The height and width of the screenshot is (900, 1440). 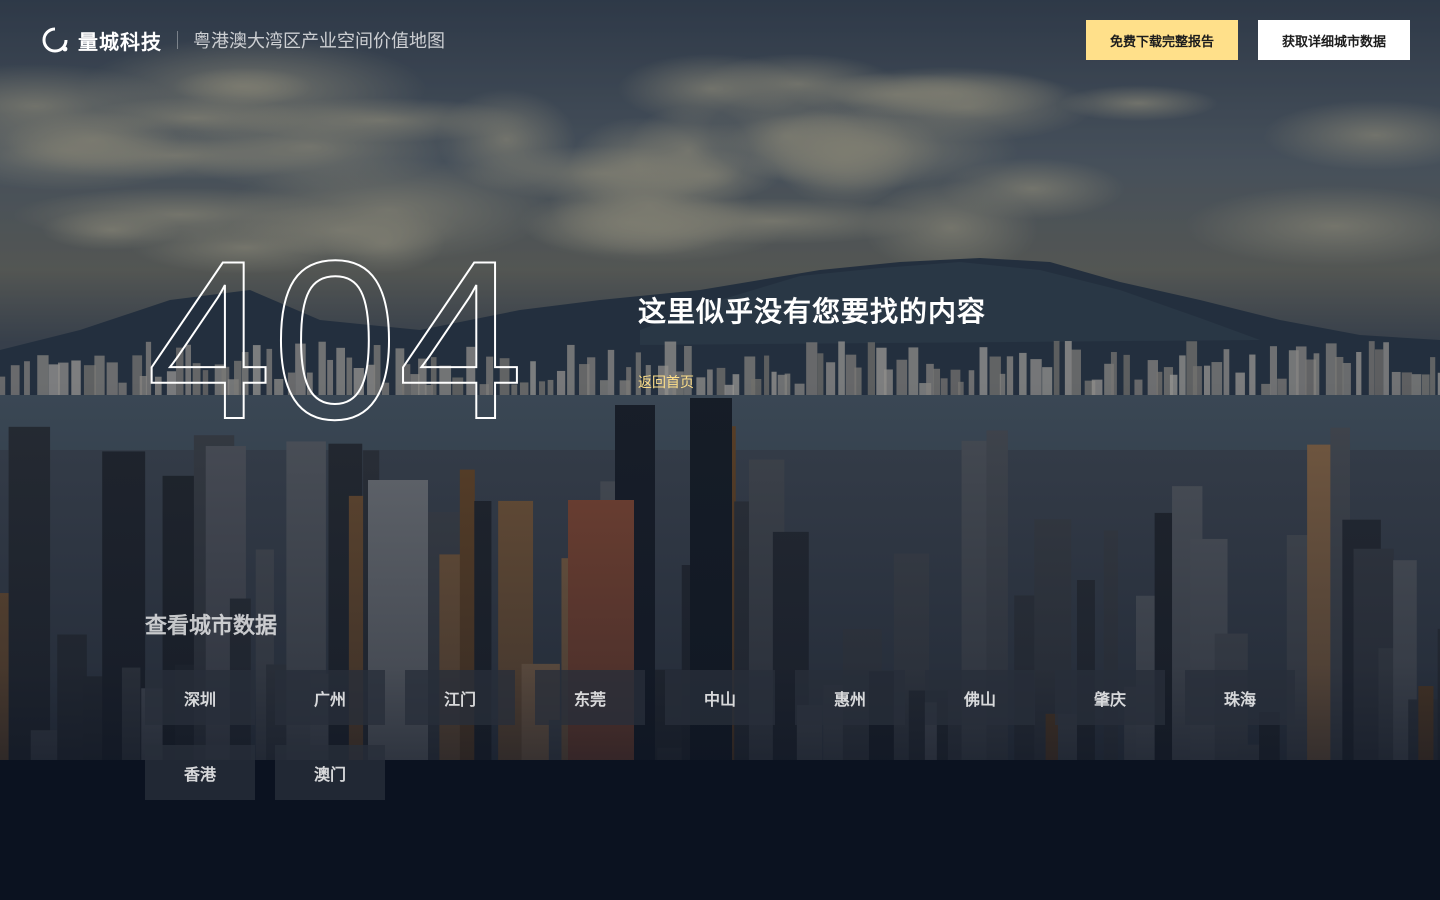 What do you see at coordinates (330, 772) in the screenshot?
I see `city-button-macau: 澳门` at bounding box center [330, 772].